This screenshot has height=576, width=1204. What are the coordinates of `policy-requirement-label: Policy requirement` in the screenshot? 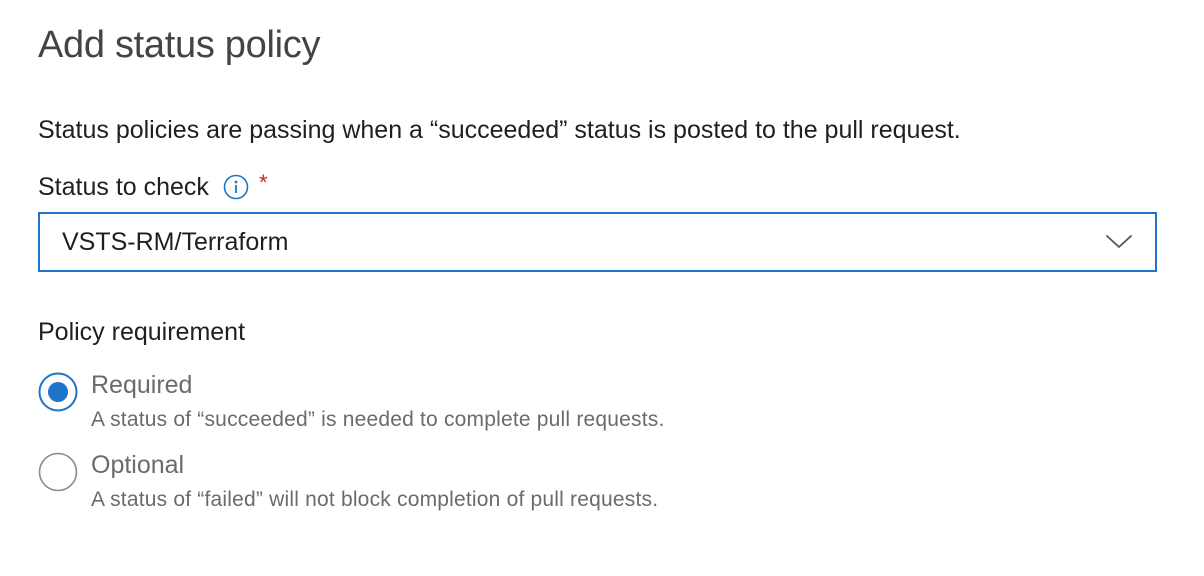 It's located at (142, 332).